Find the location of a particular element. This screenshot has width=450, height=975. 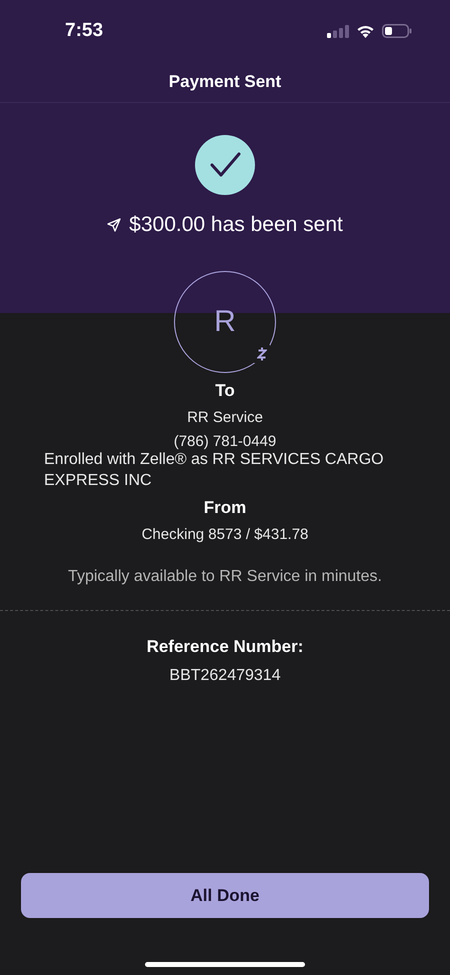

to-label: To is located at coordinates (225, 391).